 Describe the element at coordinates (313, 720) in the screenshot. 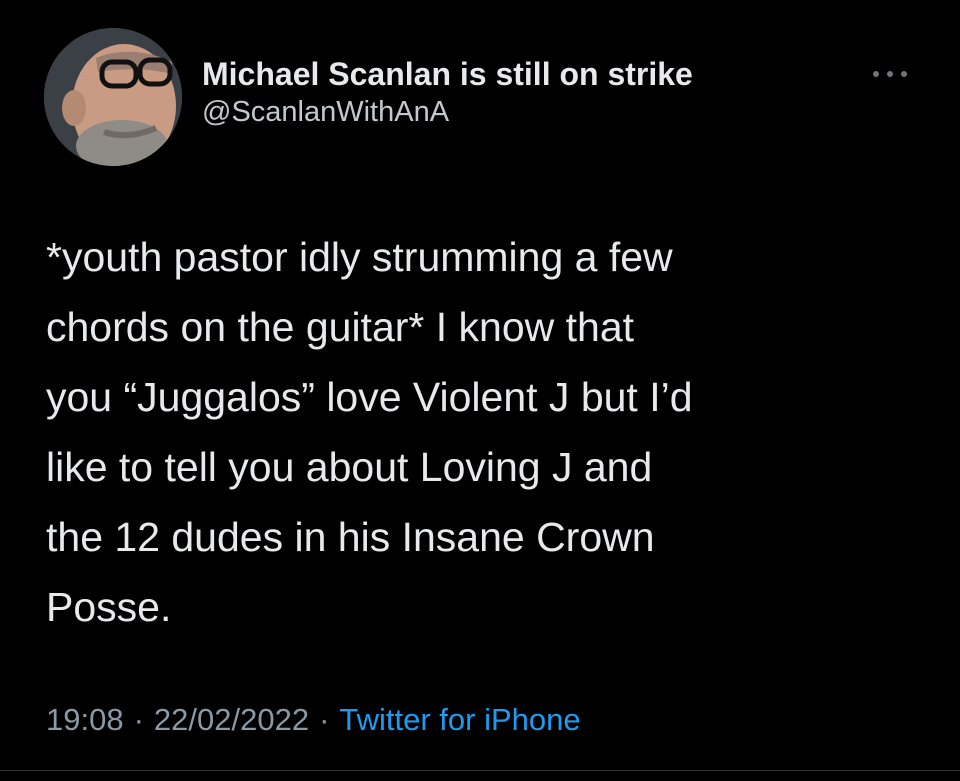

I see `tweet-meta: 19:08 · 22/02/2022 · Twitter for iPhone` at that location.